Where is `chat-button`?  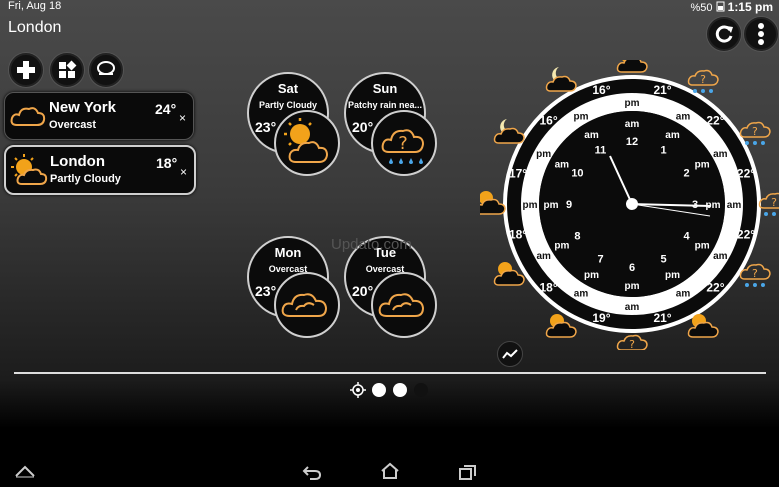 chat-button is located at coordinates (106, 70).